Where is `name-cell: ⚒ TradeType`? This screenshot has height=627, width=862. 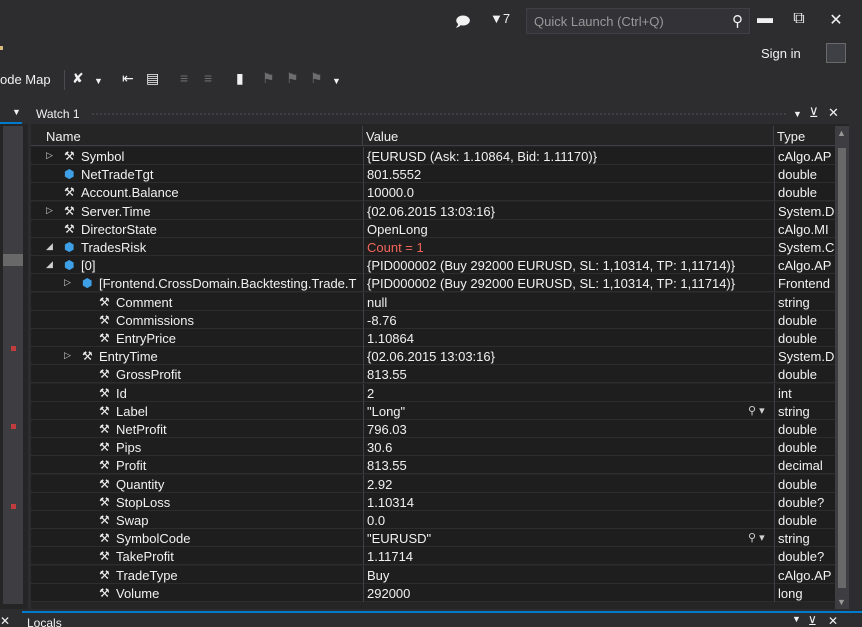 name-cell: ⚒ TradeType is located at coordinates (196, 575).